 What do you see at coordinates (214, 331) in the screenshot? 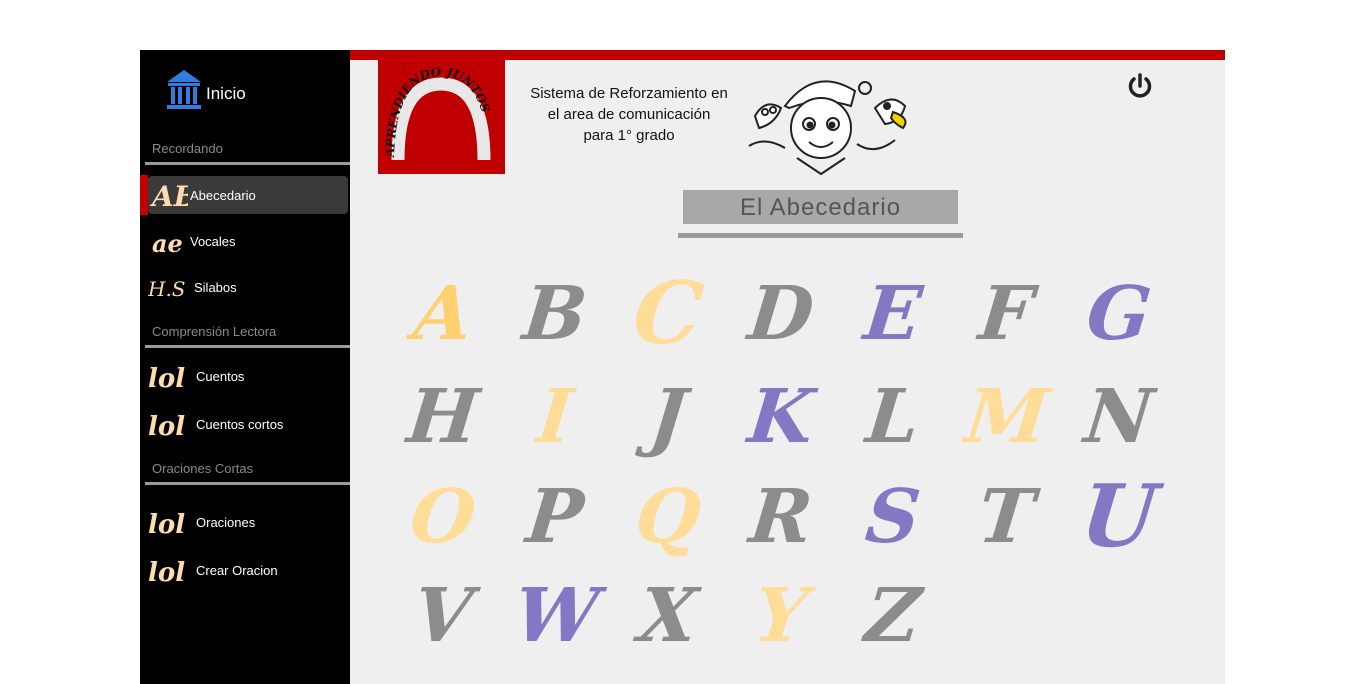
I see `section-title-comprension: Comprensión Lectora` at bounding box center [214, 331].